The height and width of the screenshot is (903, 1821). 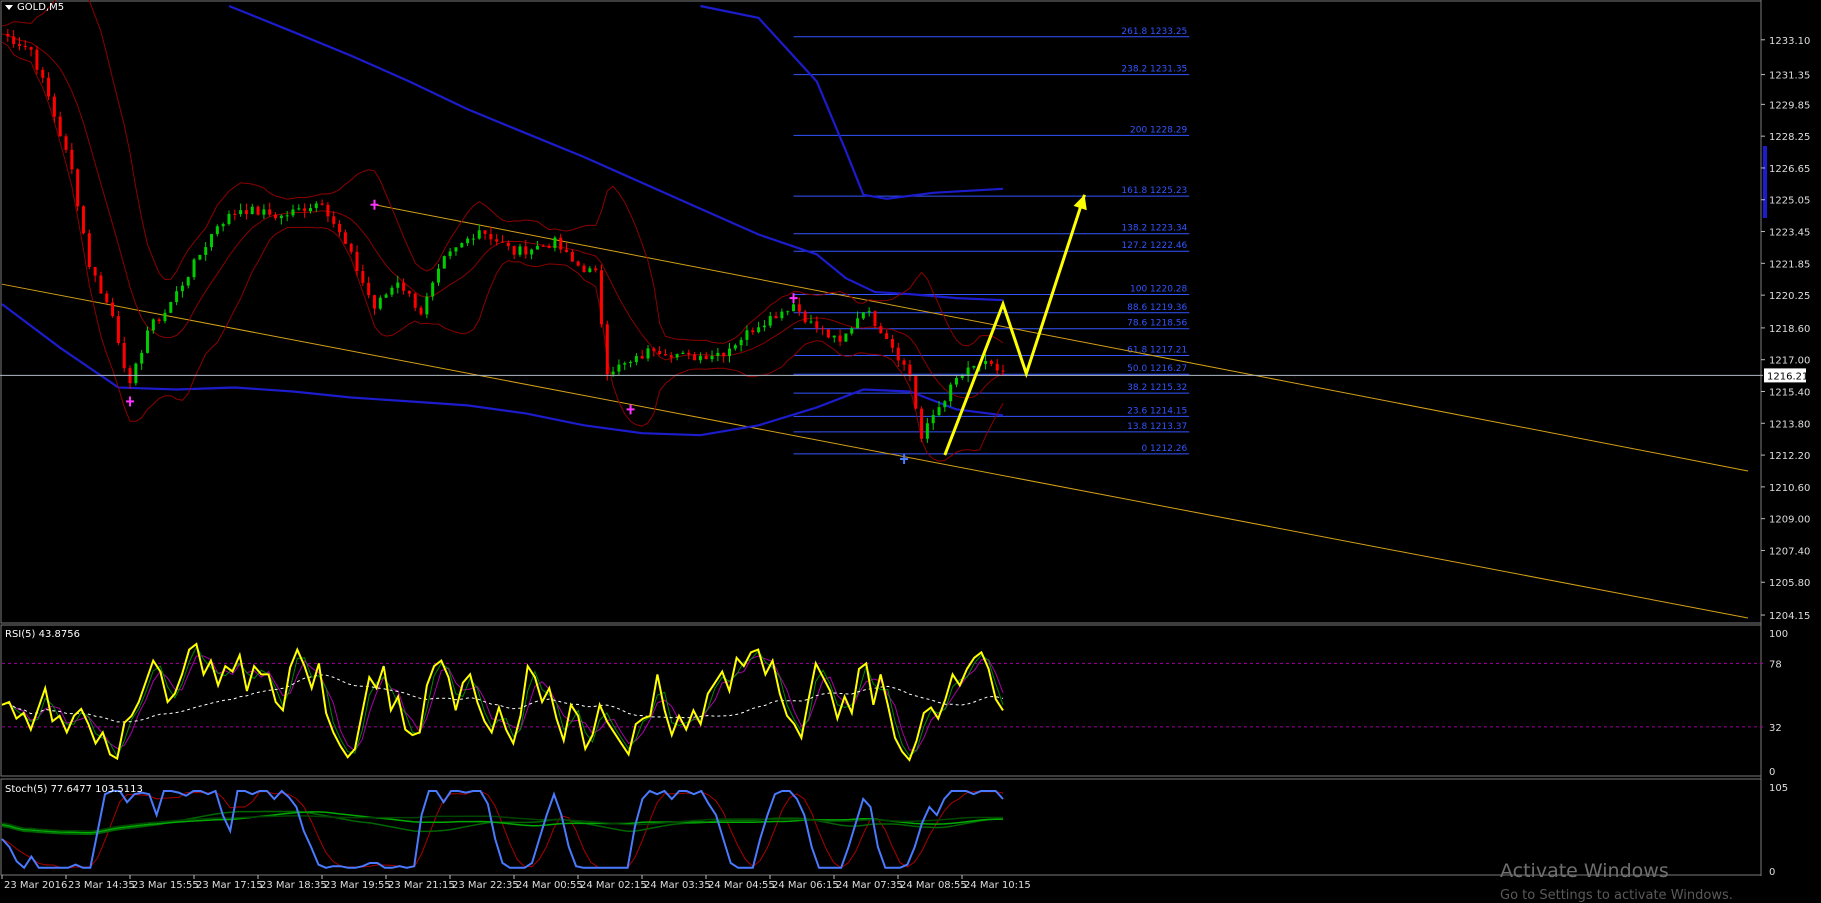 I want to click on price-tick-label: 1233.10, so click(x=1789, y=41).